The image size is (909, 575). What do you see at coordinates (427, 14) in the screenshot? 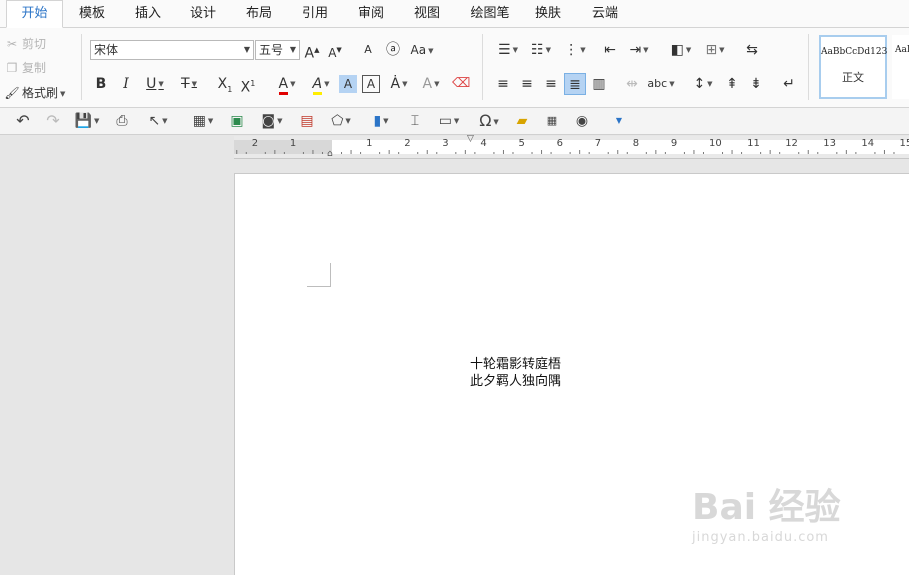
I see `tab-view: 视图` at bounding box center [427, 14].